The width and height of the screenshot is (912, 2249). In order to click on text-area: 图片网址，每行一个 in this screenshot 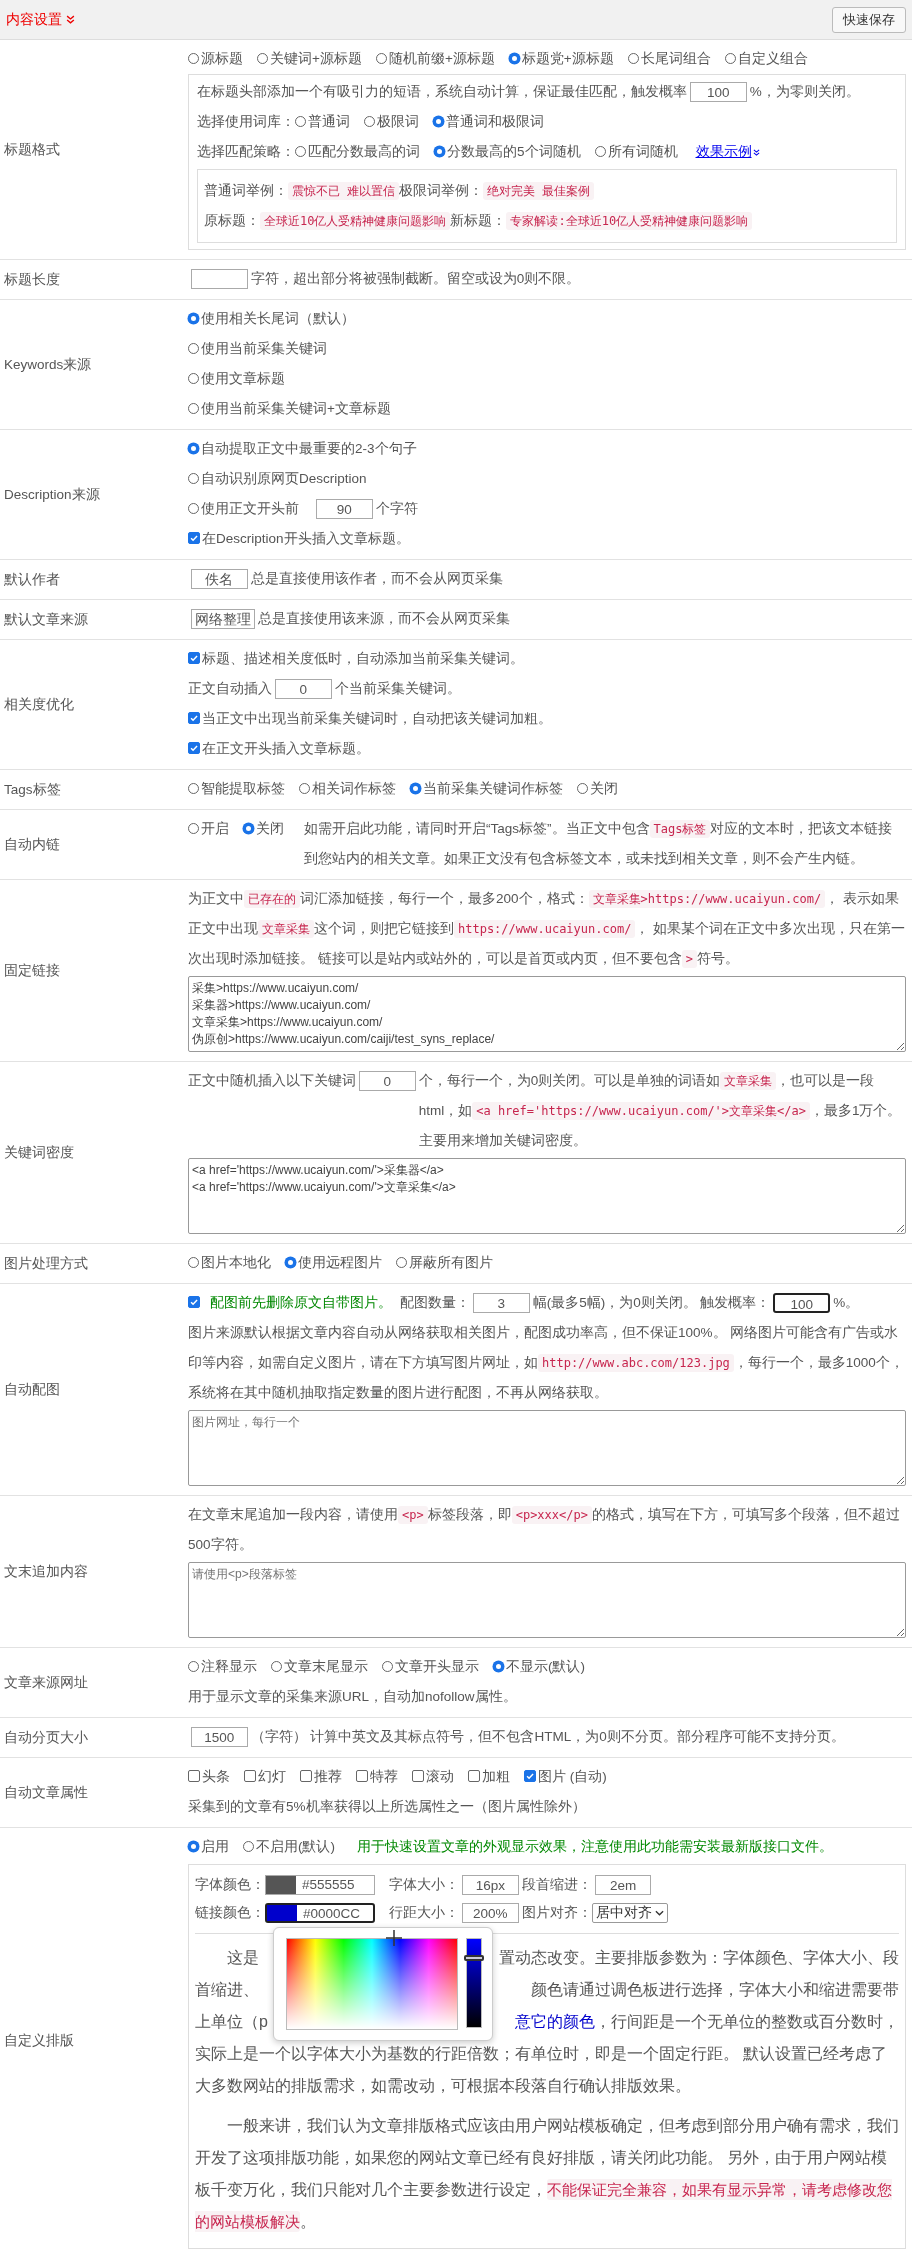, I will do `click(547, 1448)`.